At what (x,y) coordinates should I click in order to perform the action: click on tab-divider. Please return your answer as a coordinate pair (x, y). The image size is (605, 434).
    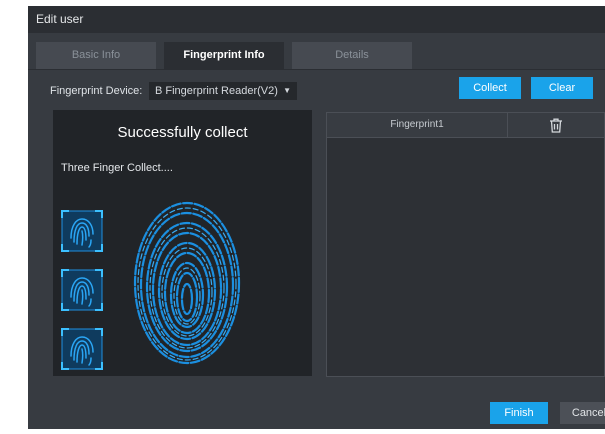
    Looking at the image, I should click on (316, 69).